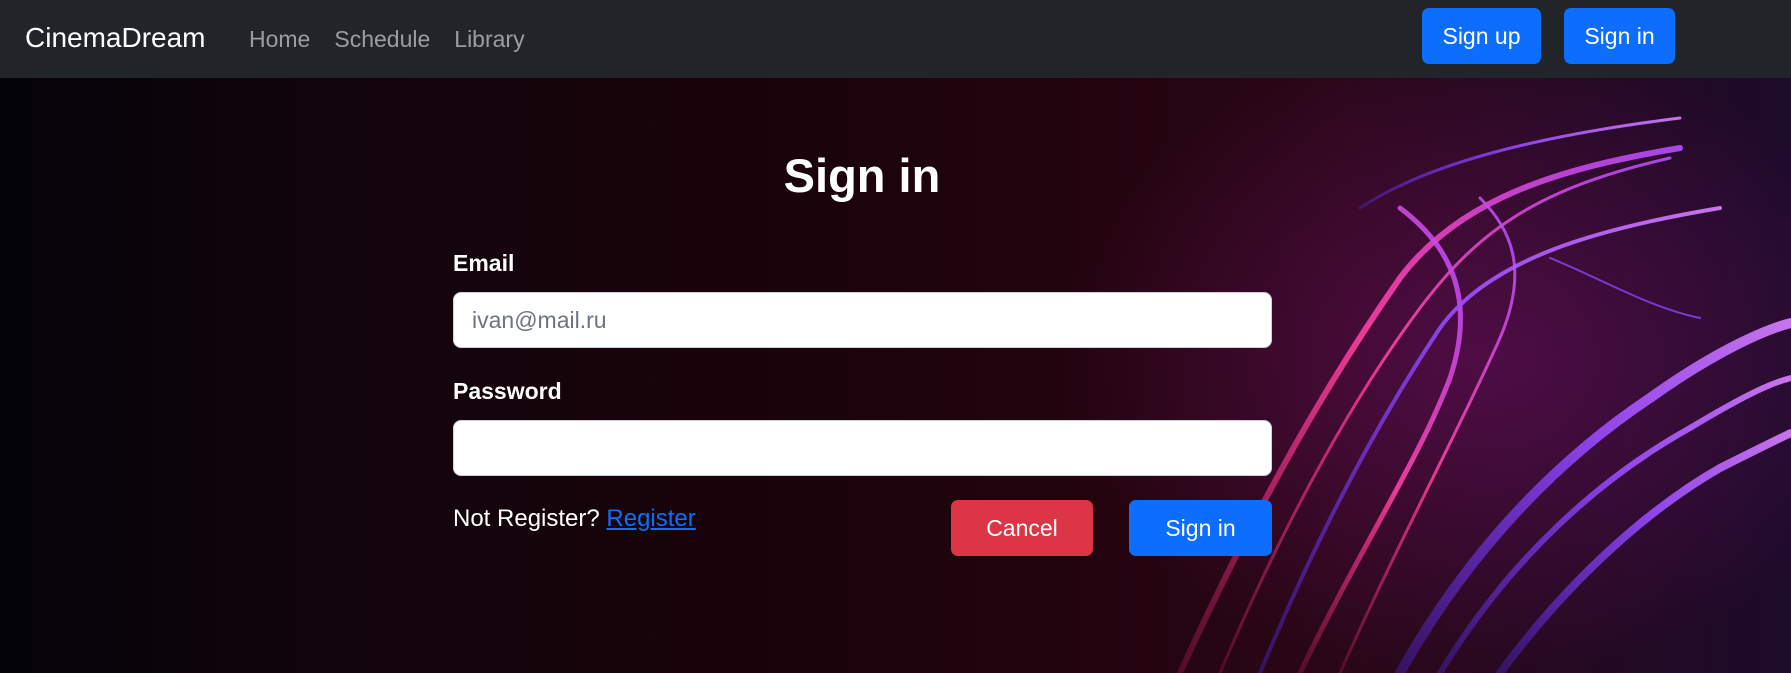  I want to click on nav-signup-button: Sign up, so click(1481, 36).